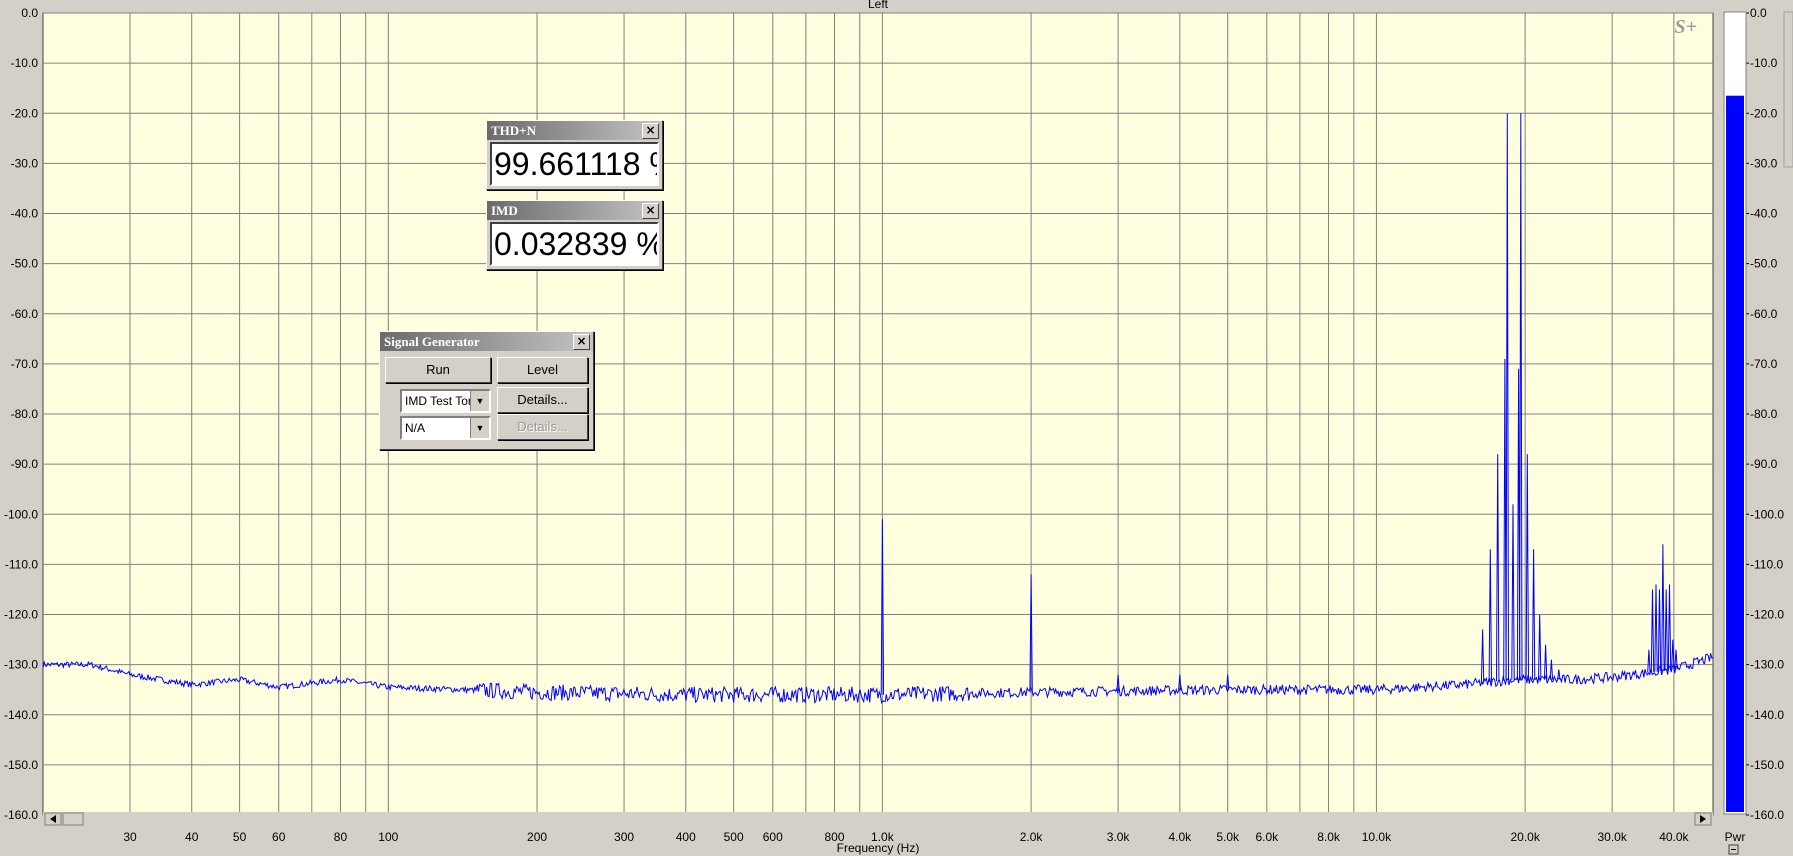 This screenshot has height=856, width=1793. I want to click on meter-scale-strip, so click(1788, 89).